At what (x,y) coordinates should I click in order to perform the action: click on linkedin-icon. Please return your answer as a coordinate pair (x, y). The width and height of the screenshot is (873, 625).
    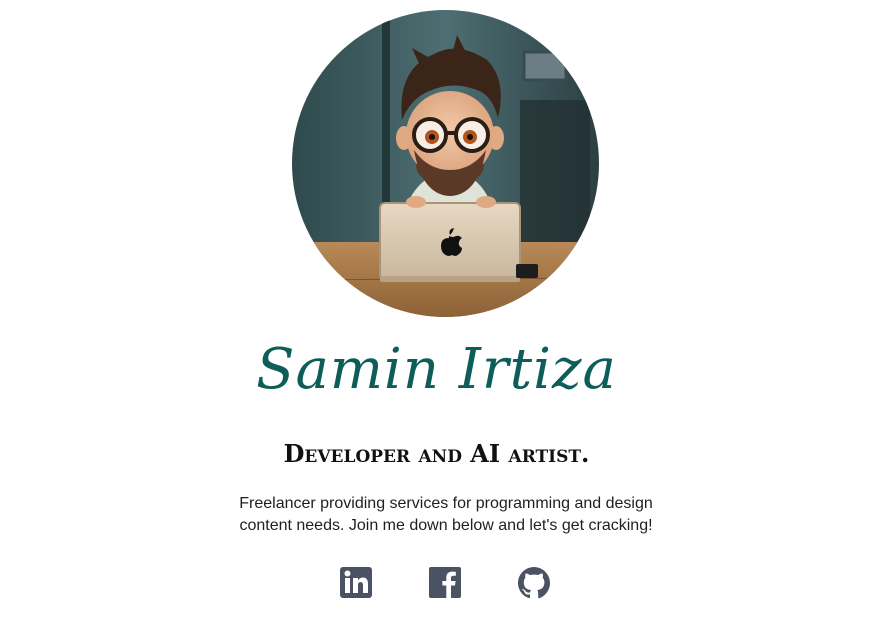
    Looking at the image, I should click on (356, 582).